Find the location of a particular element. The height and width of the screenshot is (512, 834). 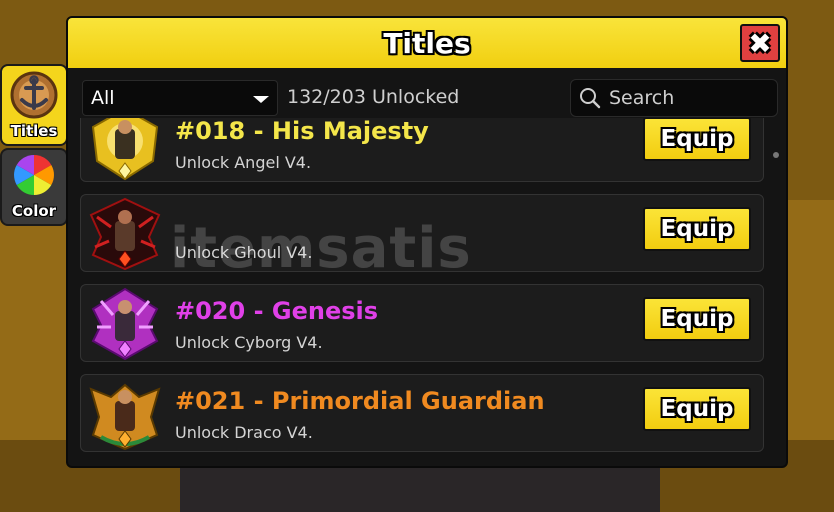

title-description: Unlock Angel V4. is located at coordinates (243, 162).